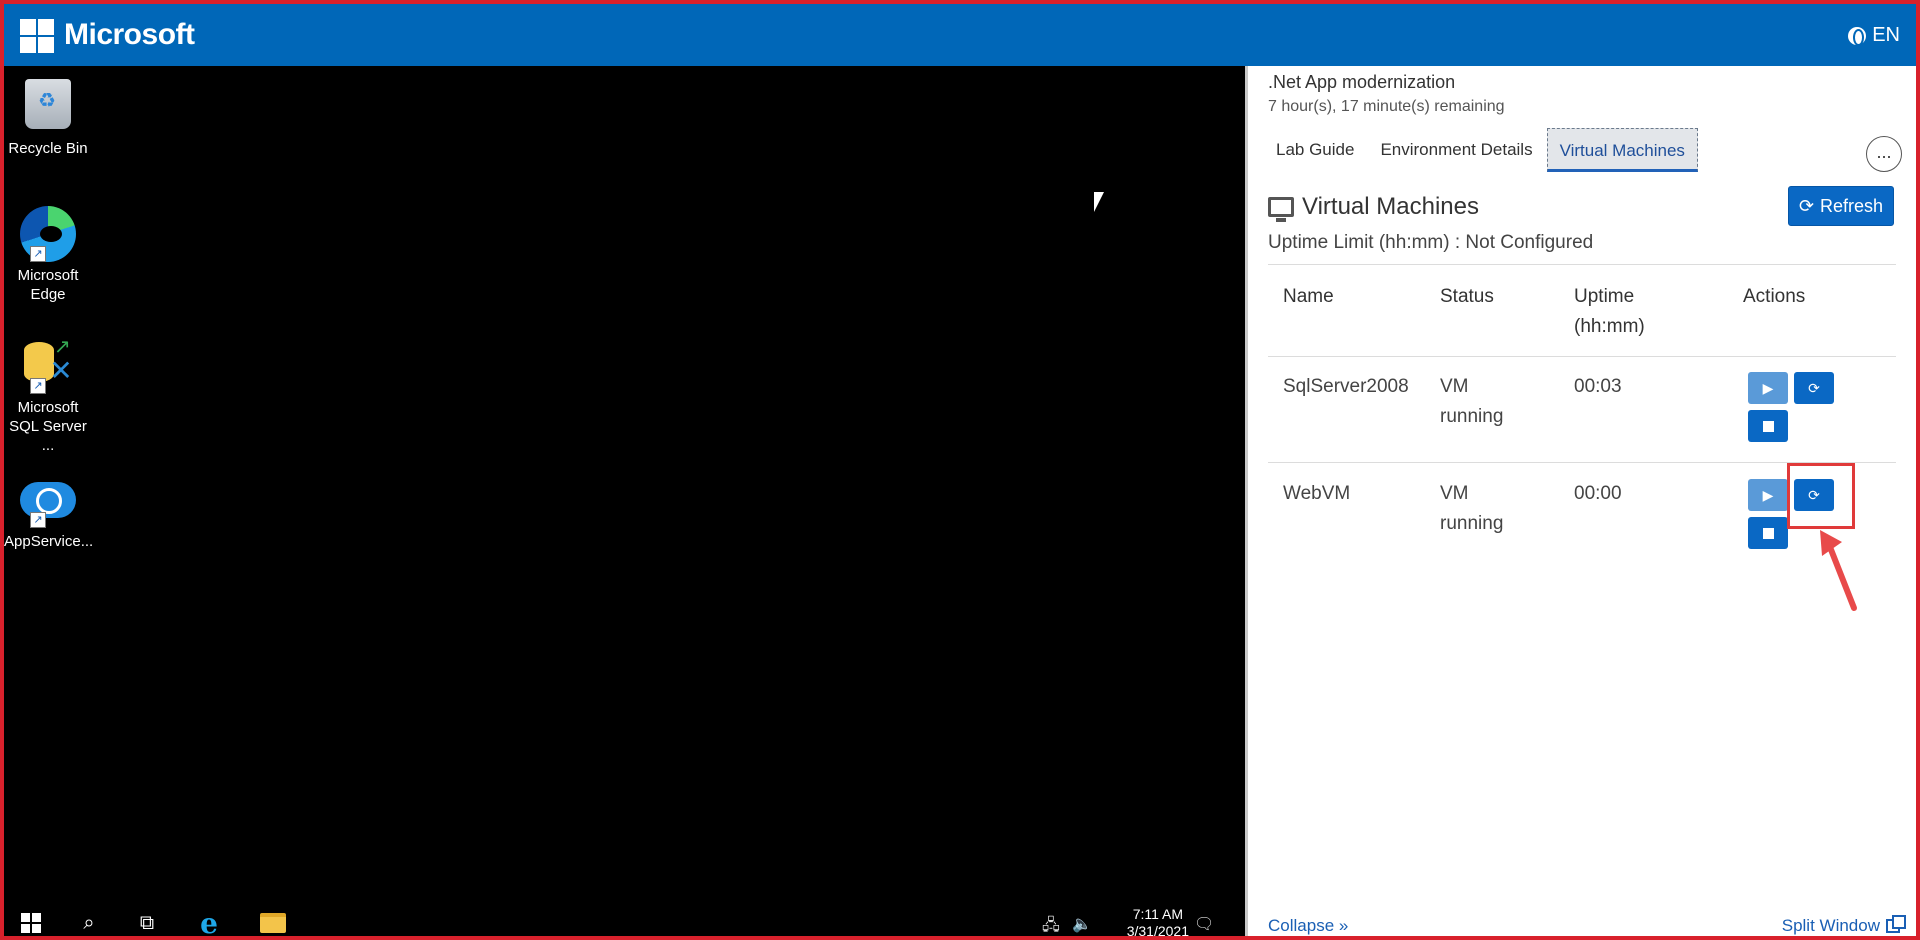 The height and width of the screenshot is (940, 1920). I want to click on vm-section-header: Virtual Machines, so click(1373, 207).